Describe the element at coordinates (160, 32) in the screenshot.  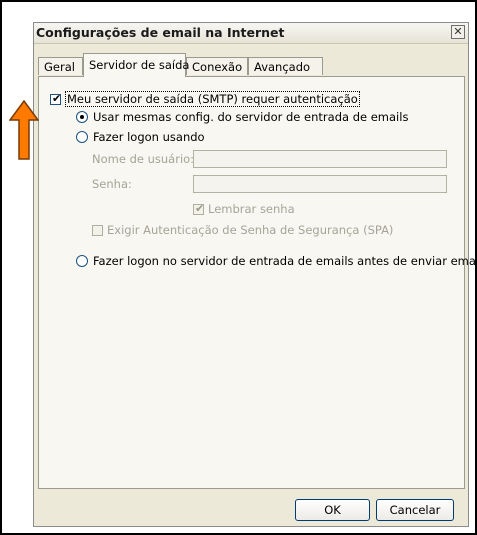
I see `dialog-title: Configurações de email na Internet` at that location.